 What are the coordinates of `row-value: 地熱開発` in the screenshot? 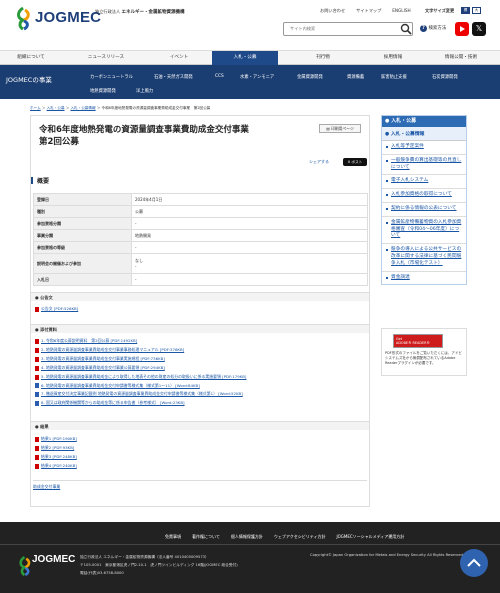 It's located at (249, 235).